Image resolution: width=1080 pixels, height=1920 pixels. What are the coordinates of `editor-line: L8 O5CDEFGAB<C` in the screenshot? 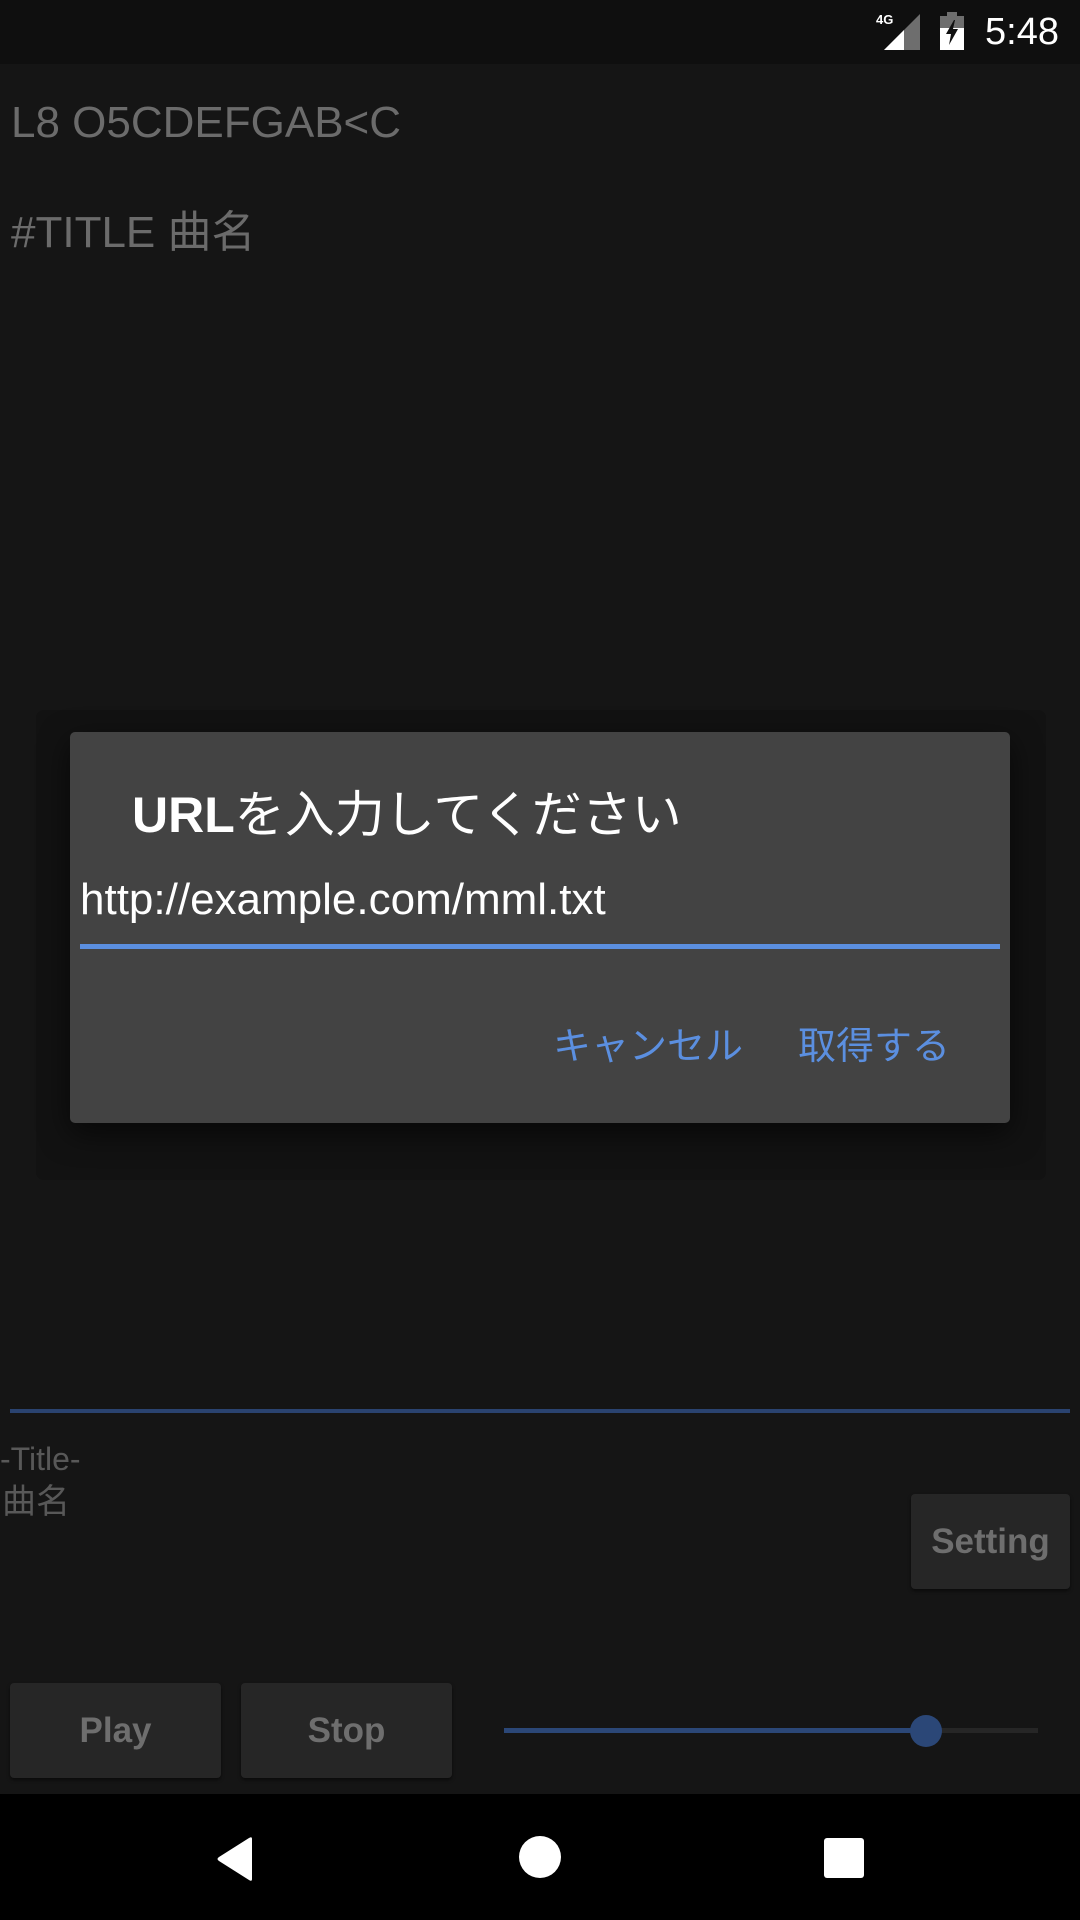 It's located at (206, 123).